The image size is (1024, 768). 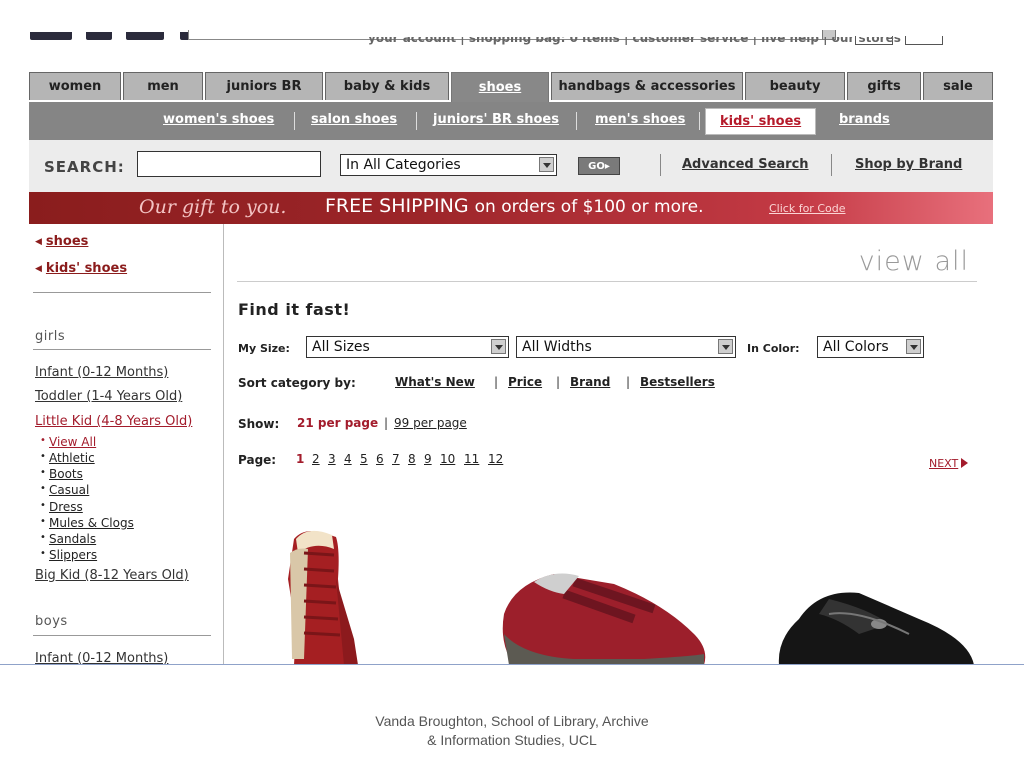 I want to click on tab-gifts: gifts, so click(x=884, y=86).